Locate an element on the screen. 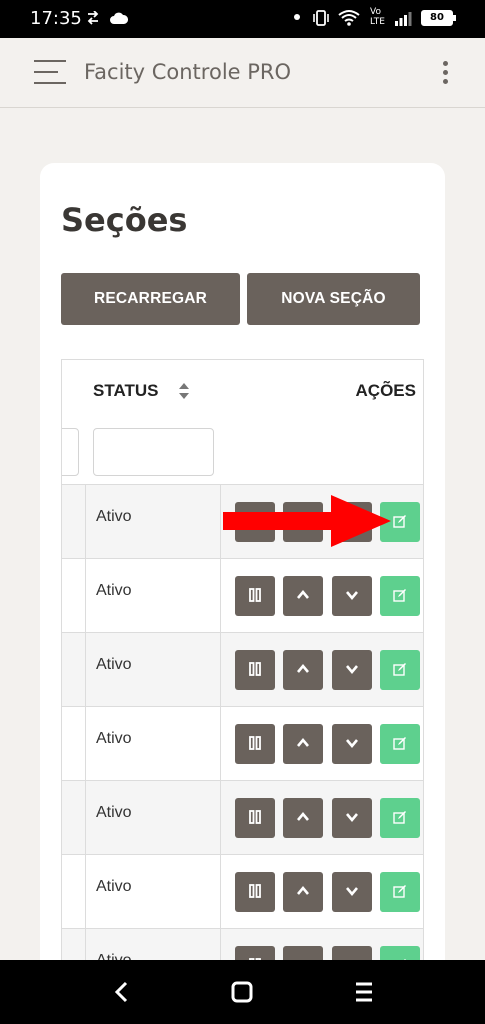 The height and width of the screenshot is (1024, 485). wifi-icon is located at coordinates (349, 18).